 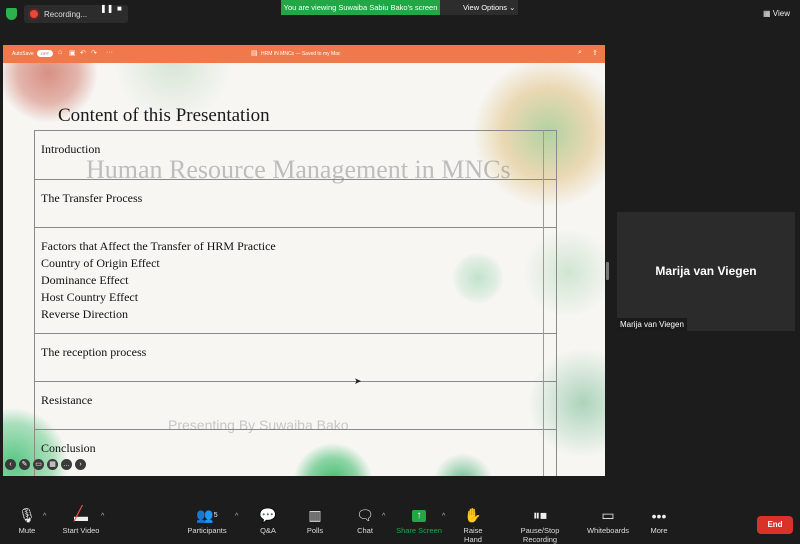 I want to click on row-text: Resistance, so click(x=67, y=400).